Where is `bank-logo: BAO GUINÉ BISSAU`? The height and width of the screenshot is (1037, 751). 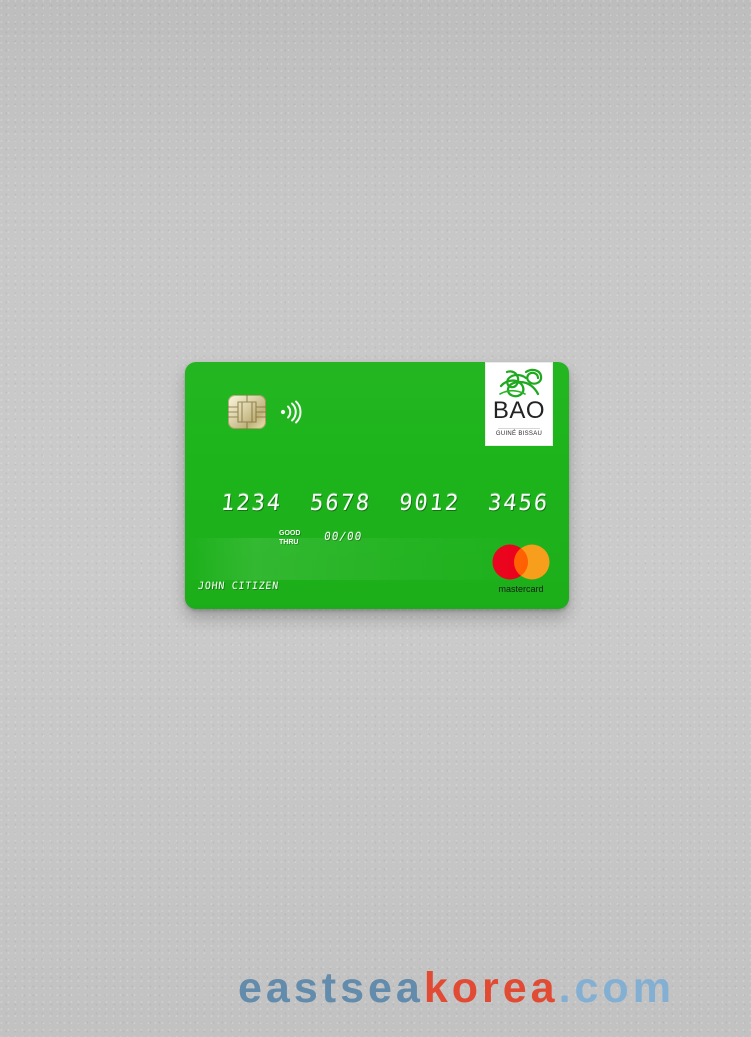
bank-logo: BAO GUINÉ BISSAU is located at coordinates (519, 404).